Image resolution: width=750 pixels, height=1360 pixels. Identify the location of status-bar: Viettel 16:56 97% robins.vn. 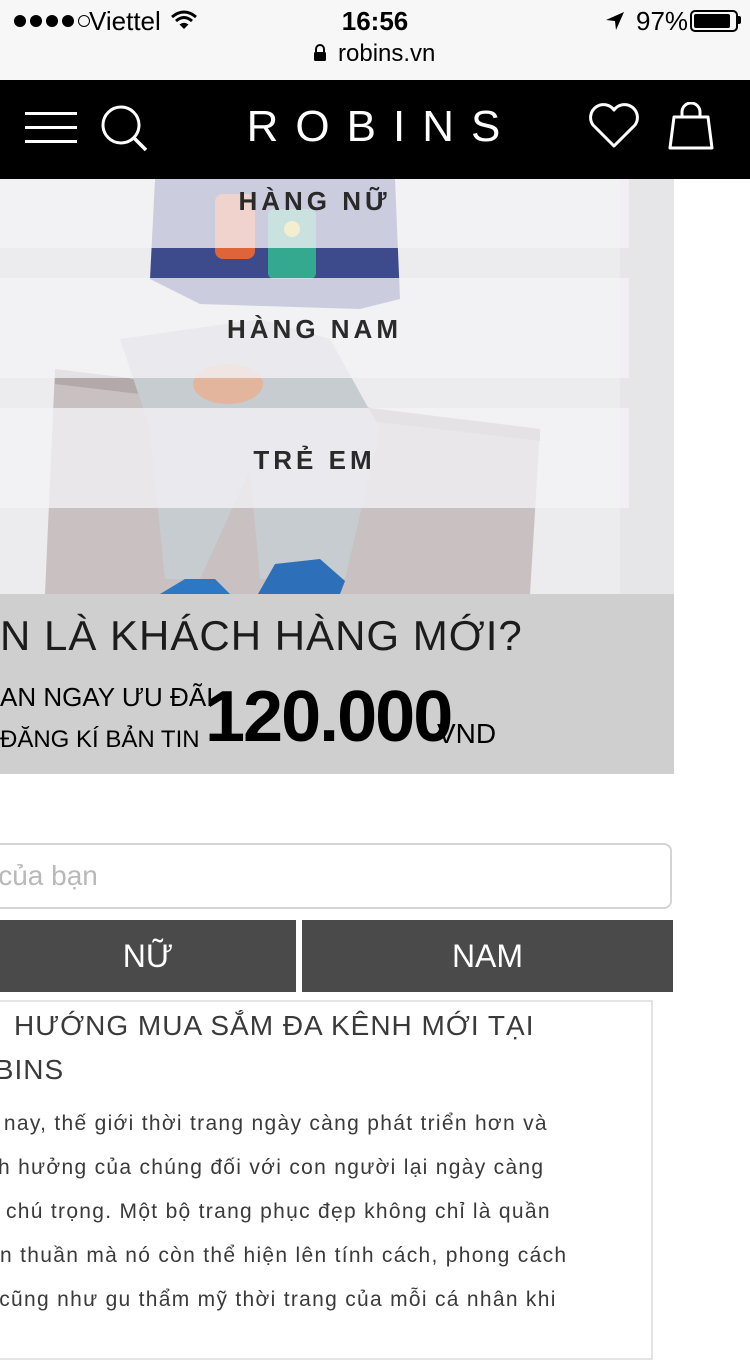
(375, 40).